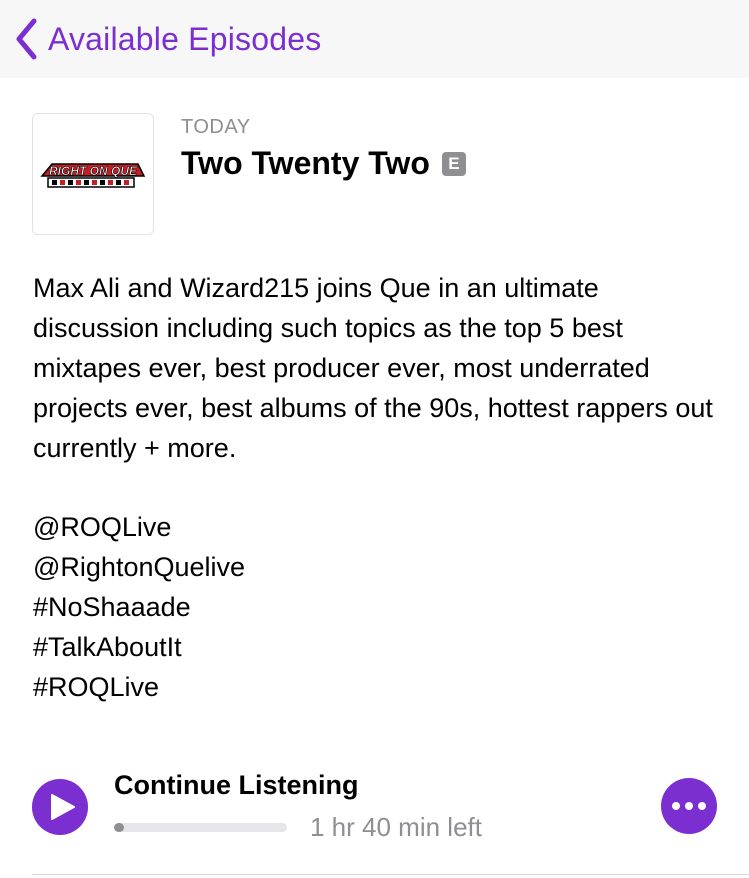  I want to click on divider, so click(390, 874).